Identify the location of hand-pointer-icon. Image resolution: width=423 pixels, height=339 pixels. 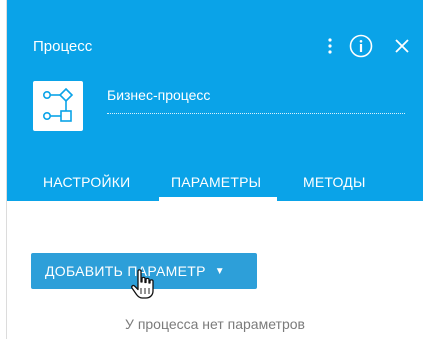
(145, 285).